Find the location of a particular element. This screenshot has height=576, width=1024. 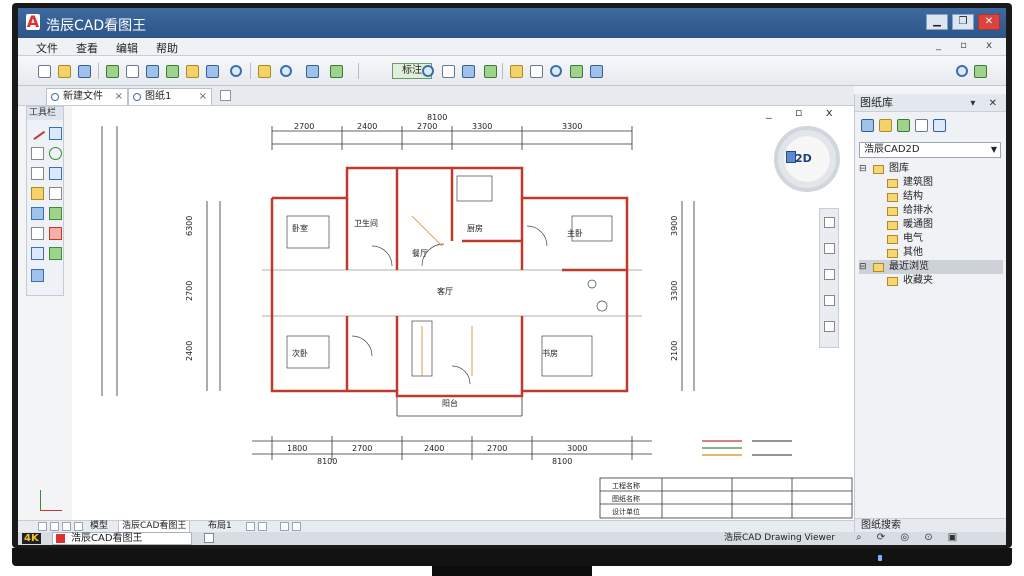

cloud-icon is located at coordinates (490, 71).